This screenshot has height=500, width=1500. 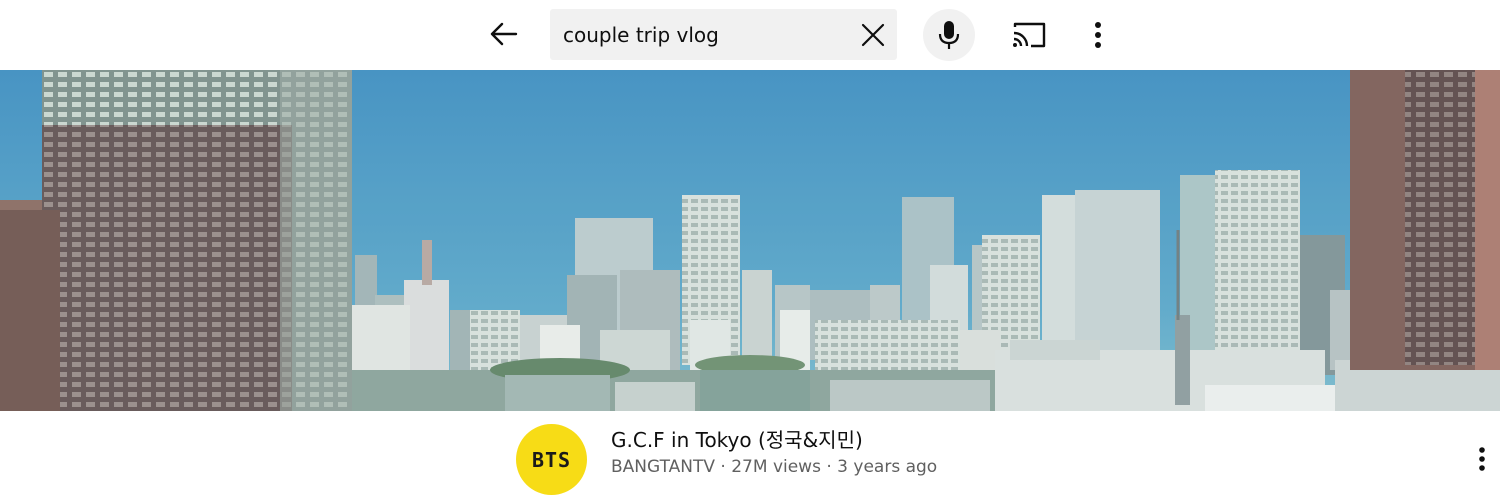 What do you see at coordinates (737, 438) in the screenshot?
I see `video-title: G.C.F in Tokyo (정국&지민)` at bounding box center [737, 438].